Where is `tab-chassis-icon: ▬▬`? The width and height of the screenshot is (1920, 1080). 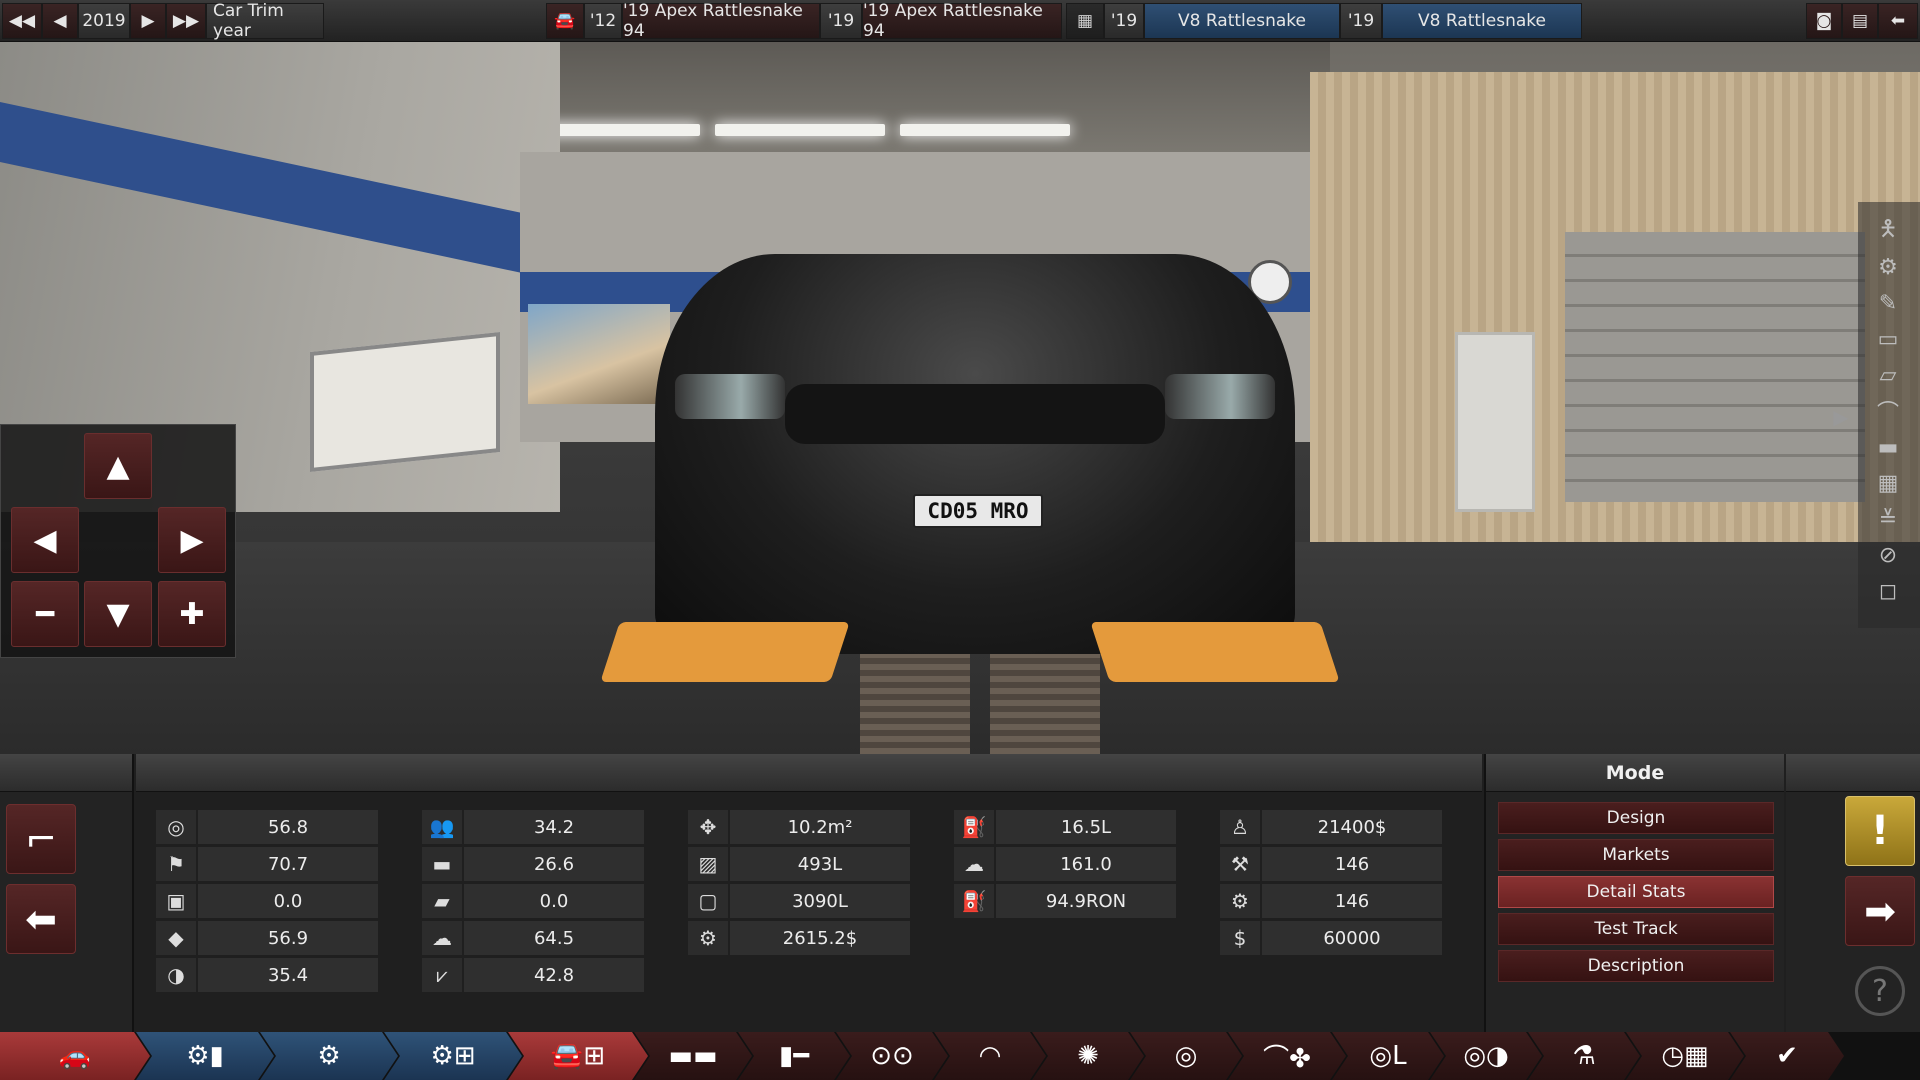
tab-chassis-icon: ▬▬ is located at coordinates (693, 1056).